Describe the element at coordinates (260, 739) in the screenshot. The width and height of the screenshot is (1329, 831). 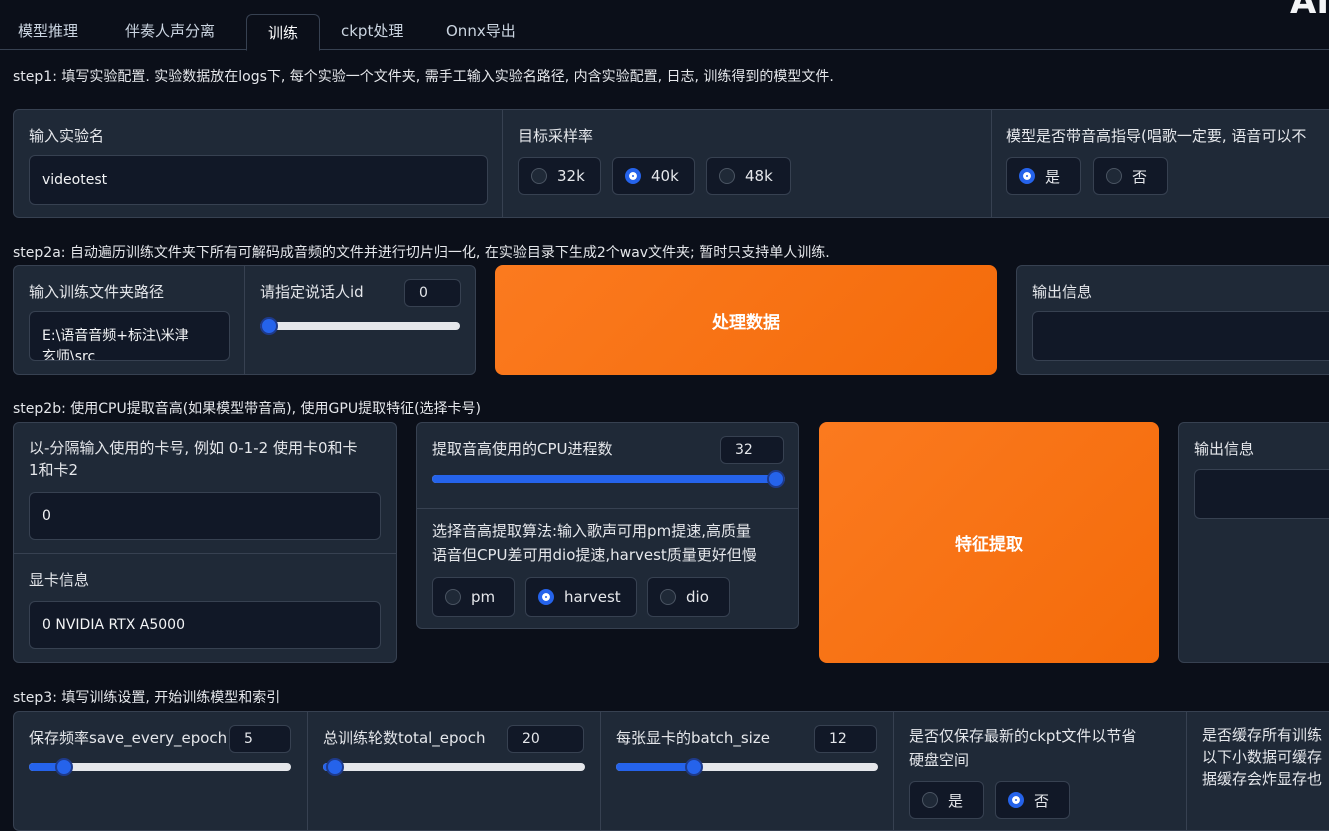
I see `save-epoch-number: 5` at that location.